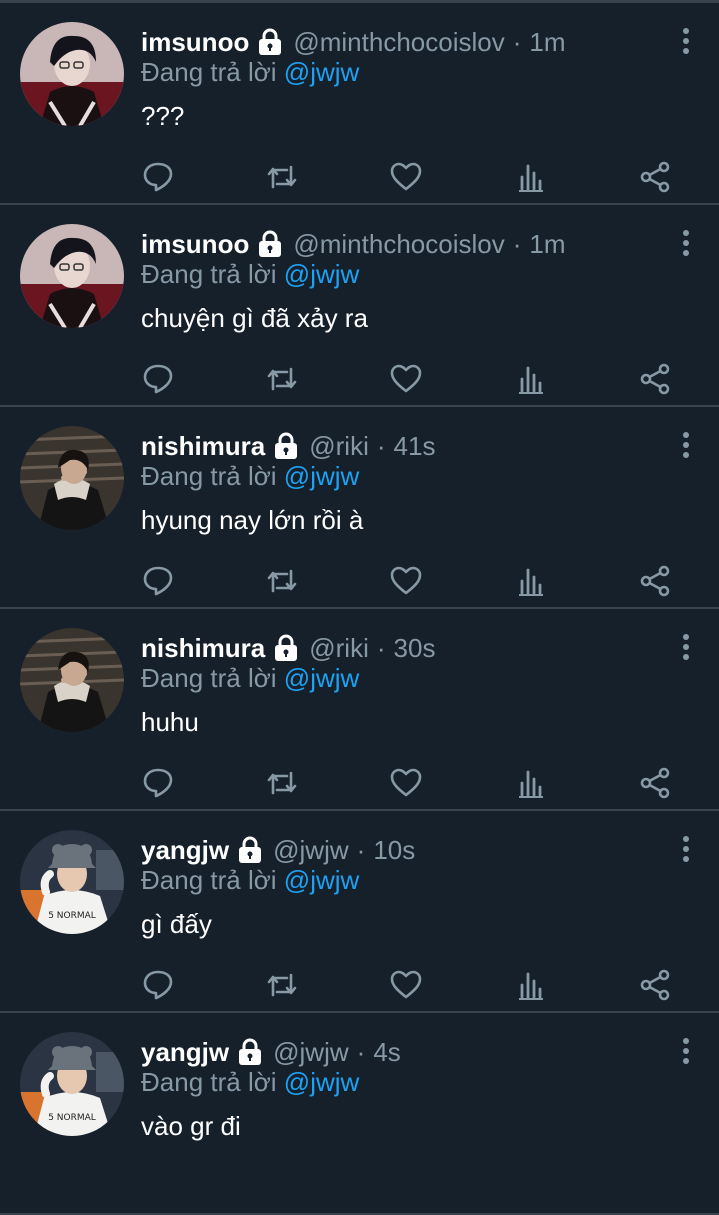  Describe the element at coordinates (400, 850) in the screenshot. I see `tweet-header: yangjw @jwjw · 10s` at that location.